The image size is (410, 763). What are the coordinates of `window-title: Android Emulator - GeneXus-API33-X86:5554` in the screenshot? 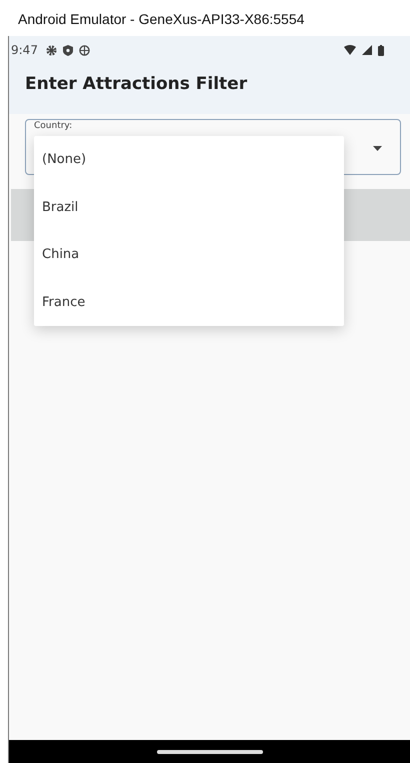 It's located at (161, 19).